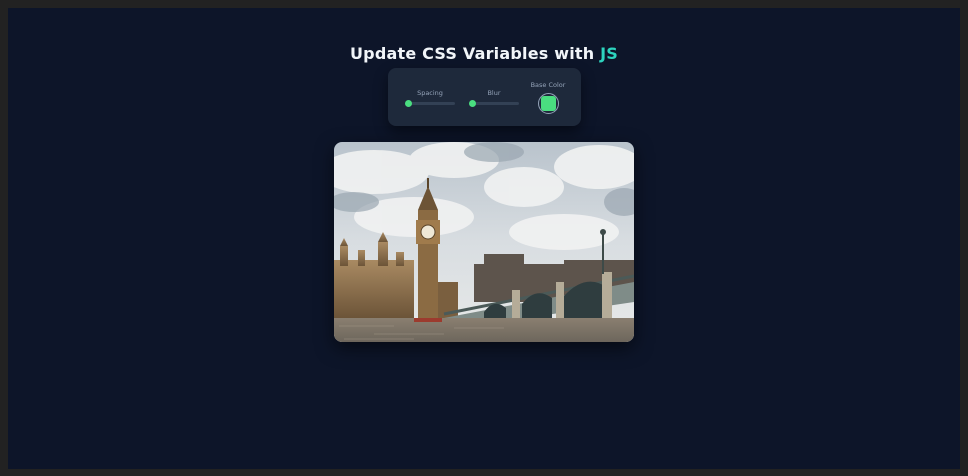  I want to click on controls-panel: Spacing Blur Base Color, so click(484, 97).